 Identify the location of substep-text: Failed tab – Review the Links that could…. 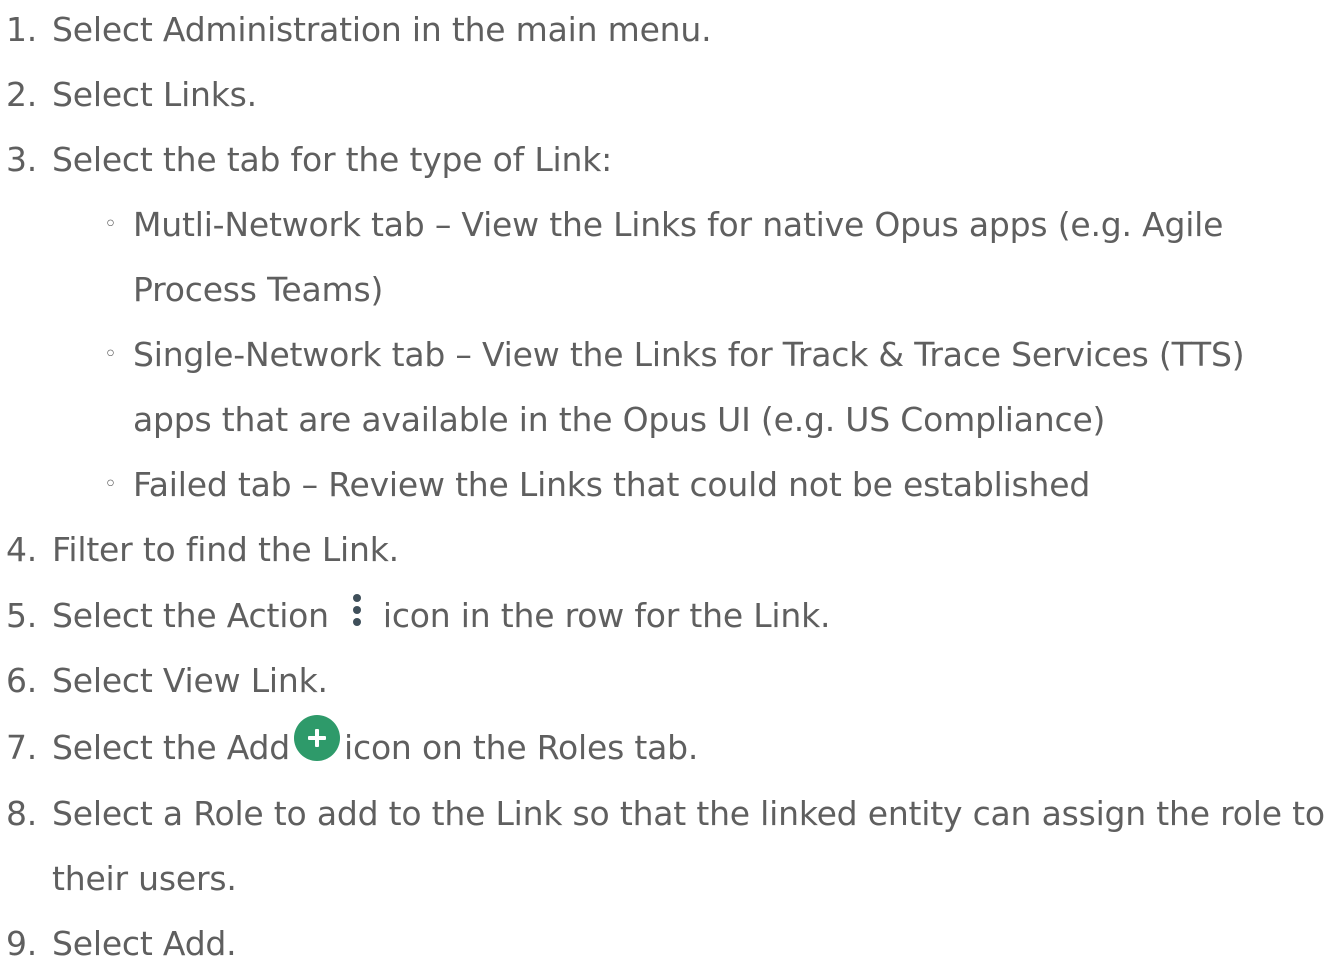
(612, 484).